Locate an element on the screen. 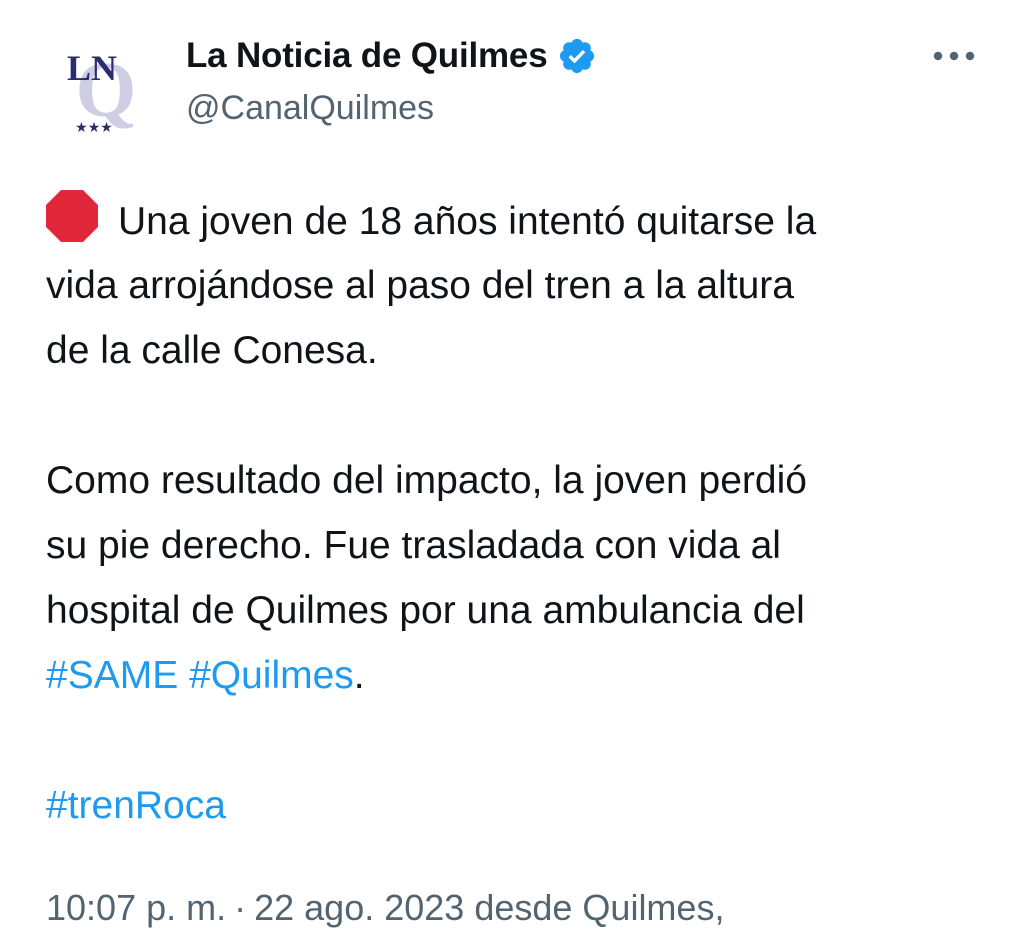 The width and height of the screenshot is (1024, 935). tweet-line-1: Una joven de 18 años intentó quitarse la is located at coordinates (516, 220).